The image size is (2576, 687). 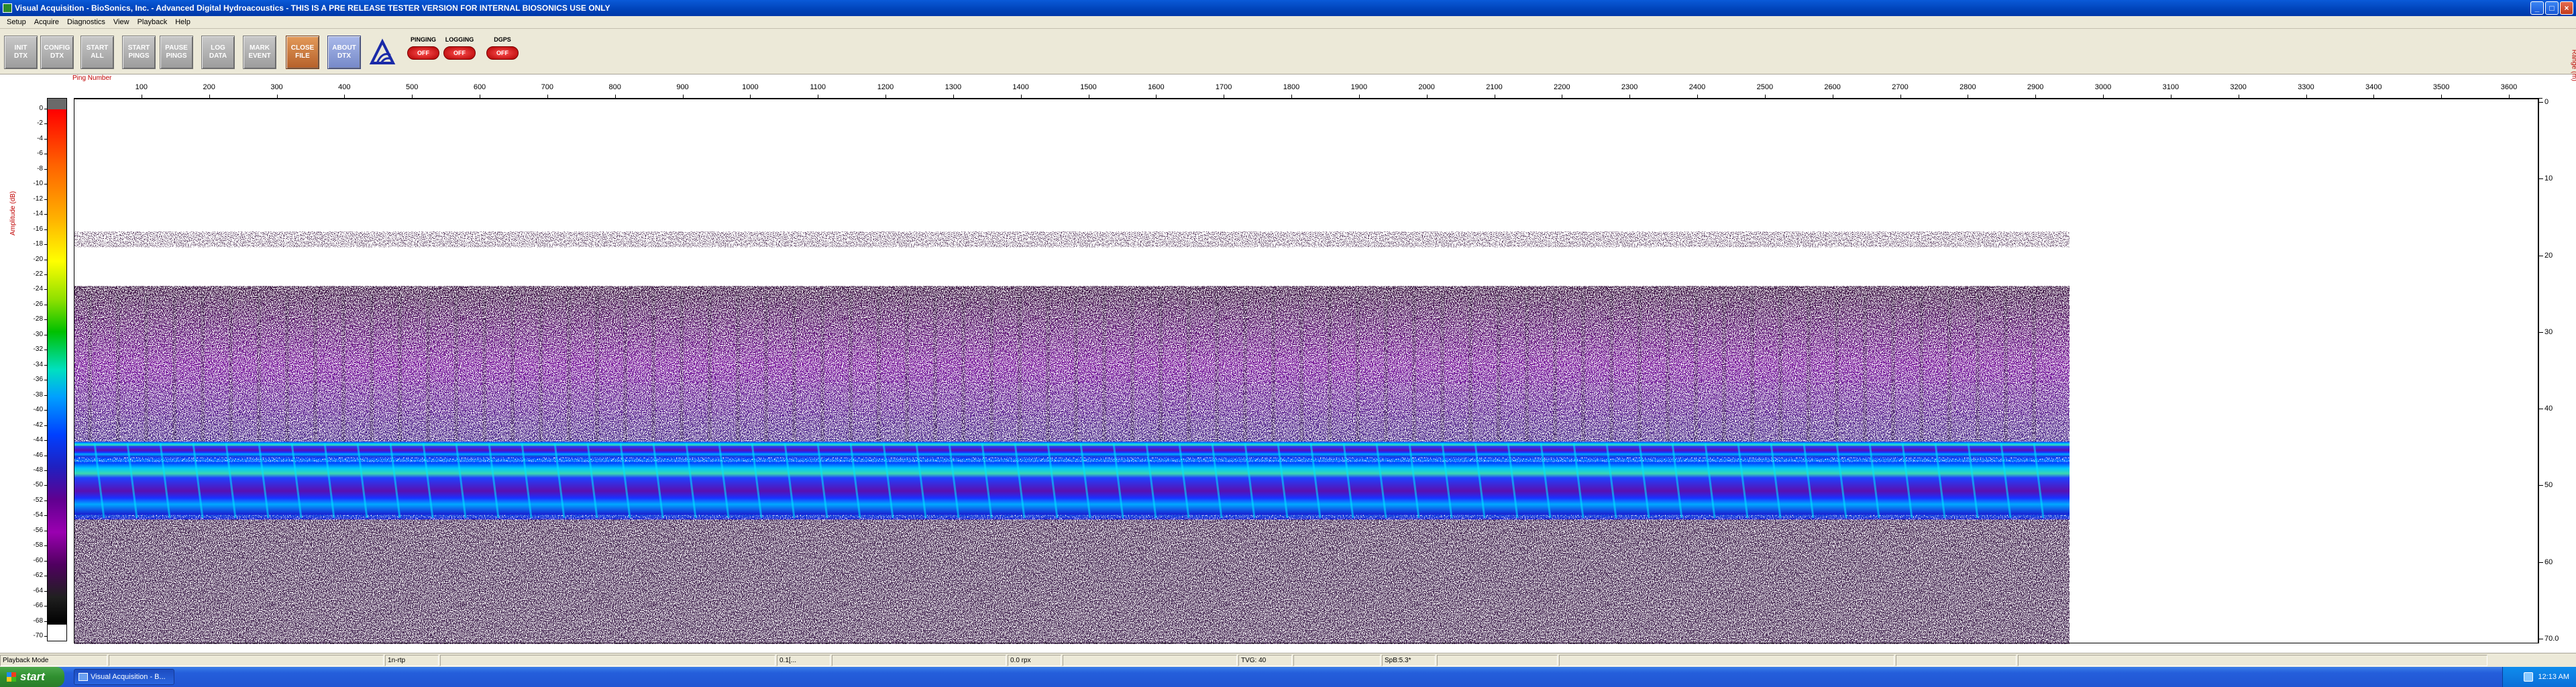 I want to click on menu-acquire: Acquire, so click(x=46, y=22).